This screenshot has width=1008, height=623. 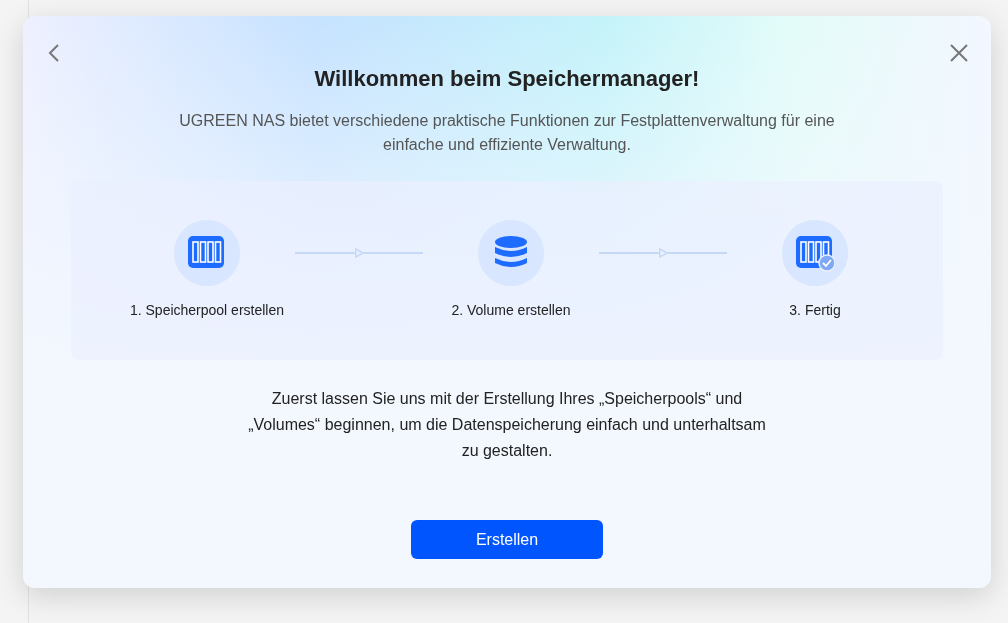 I want to click on subtitle: UGREEN NAS bietet verschiedene praktische Funktionen zur Festplattenverwaltung für eine einfache und effiziente Verwaltung., so click(x=507, y=133).